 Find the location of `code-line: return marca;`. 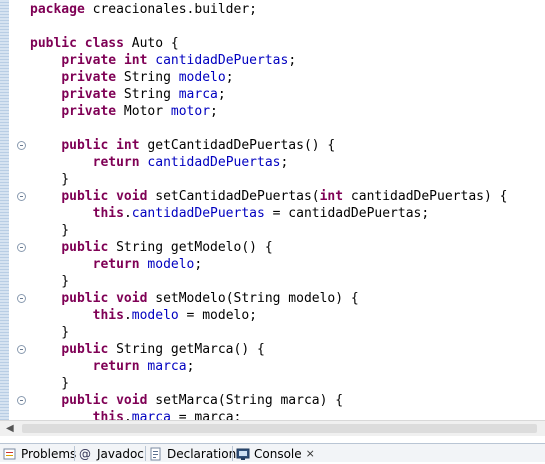

code-line: return marca; is located at coordinates (268, 366).